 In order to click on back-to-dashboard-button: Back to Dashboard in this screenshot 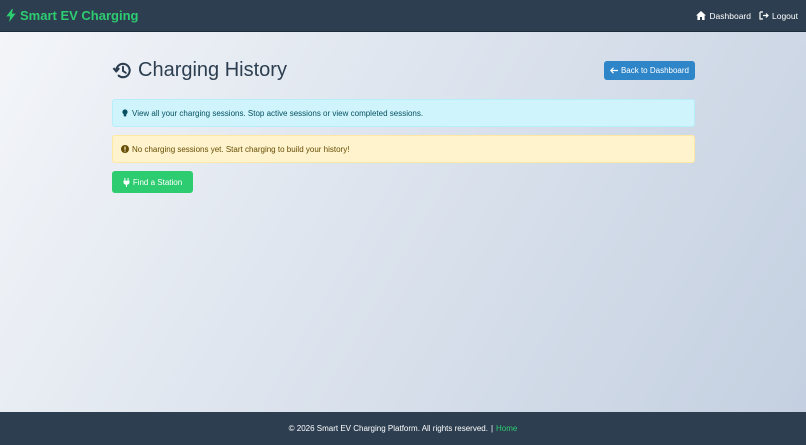, I will do `click(649, 70)`.